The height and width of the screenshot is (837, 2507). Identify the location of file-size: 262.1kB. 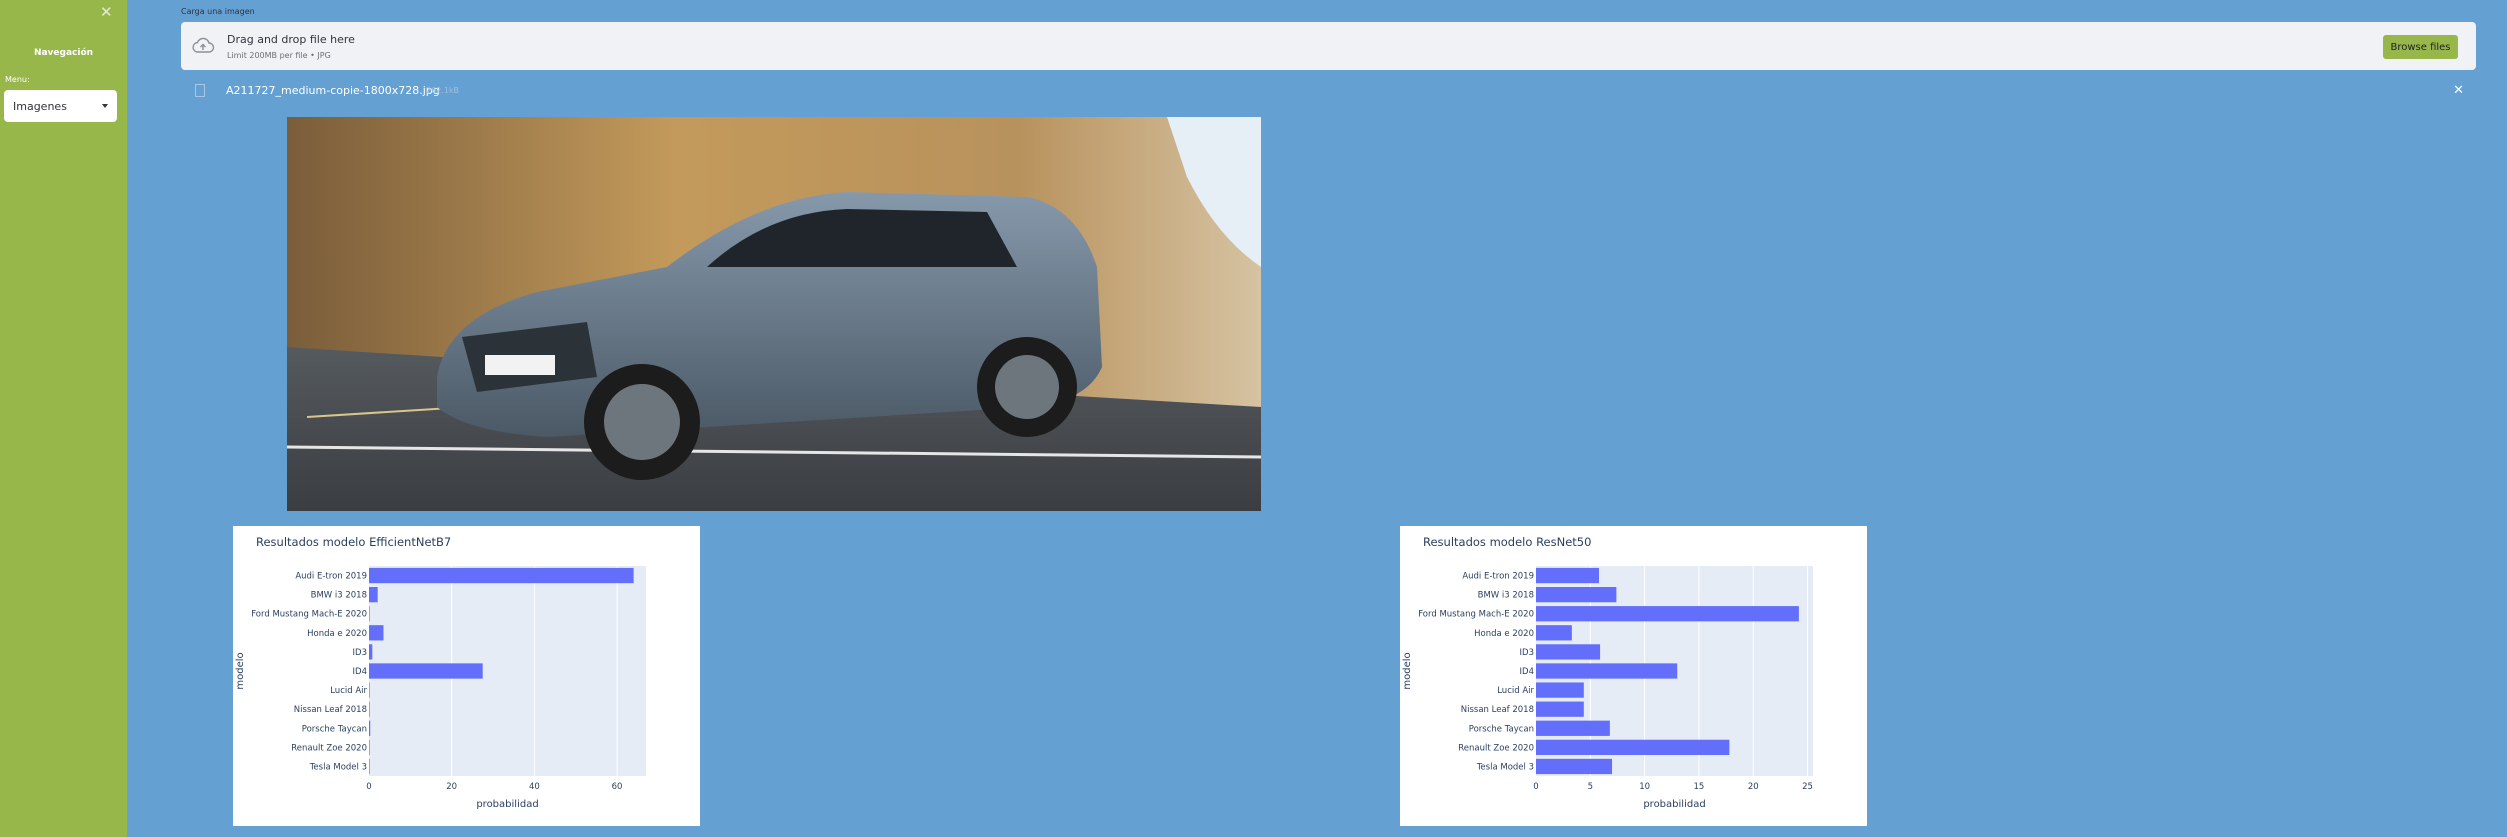
(443, 90).